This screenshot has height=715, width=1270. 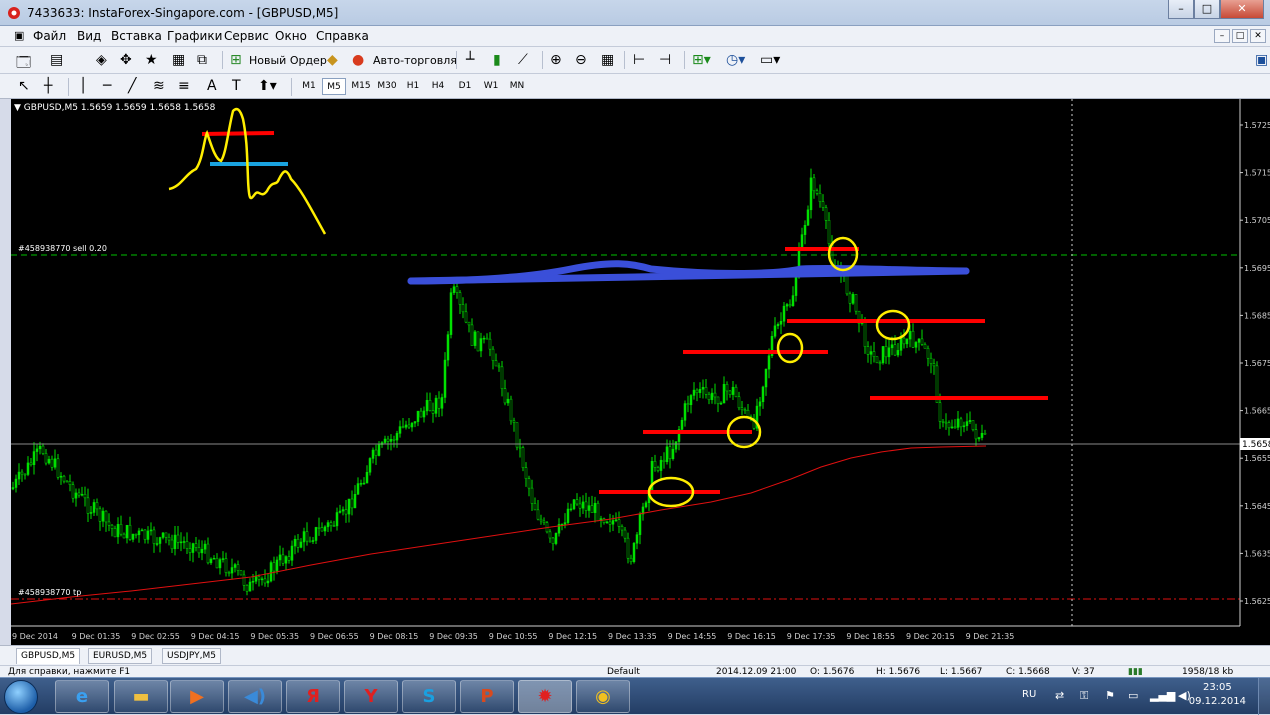 What do you see at coordinates (1181, 9) in the screenshot?
I see `minimize-button: –` at bounding box center [1181, 9].